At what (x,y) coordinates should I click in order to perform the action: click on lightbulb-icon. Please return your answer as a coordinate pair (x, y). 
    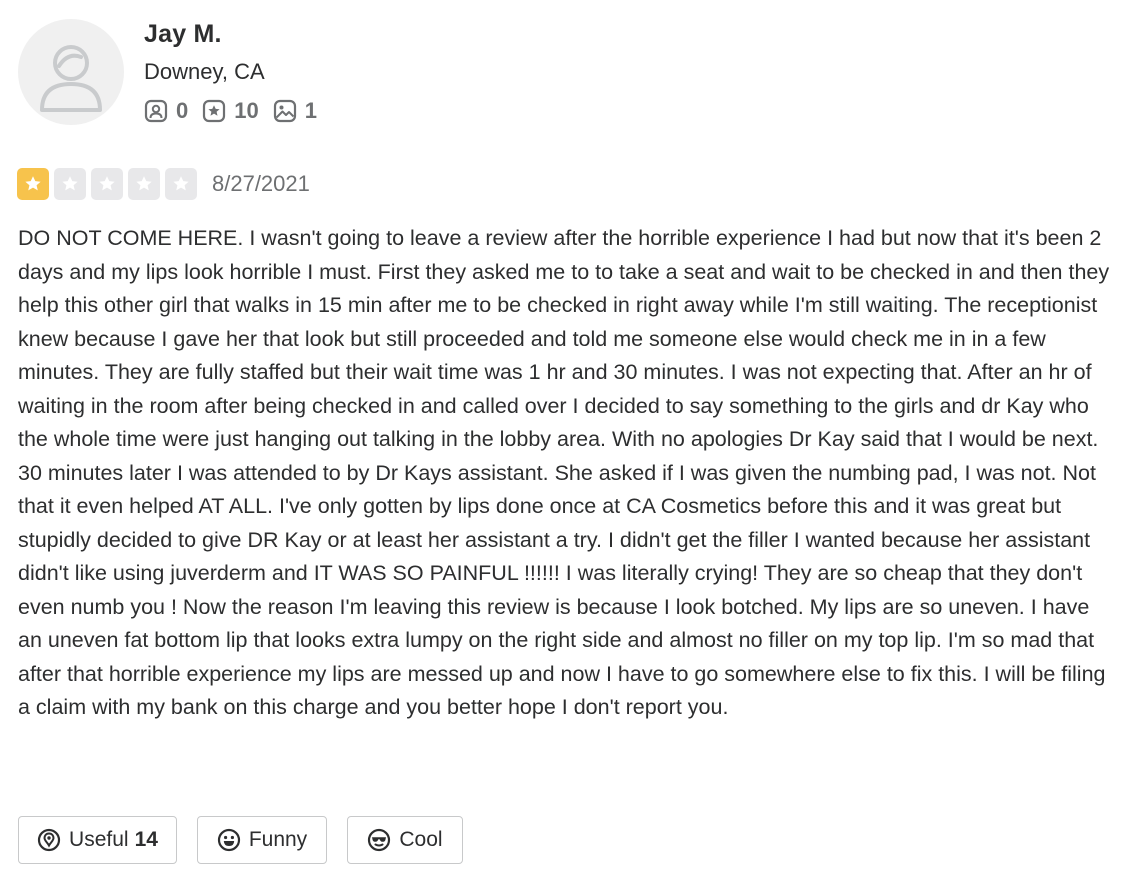
    Looking at the image, I should click on (49, 840).